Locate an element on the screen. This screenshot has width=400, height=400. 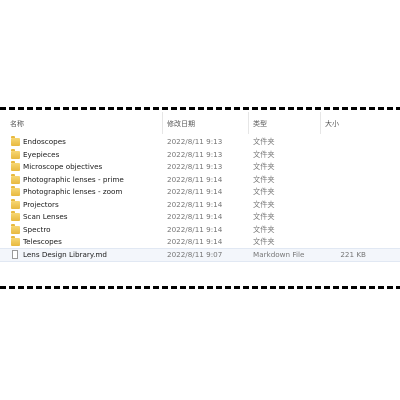
top-dashed-border is located at coordinates (200, 108).